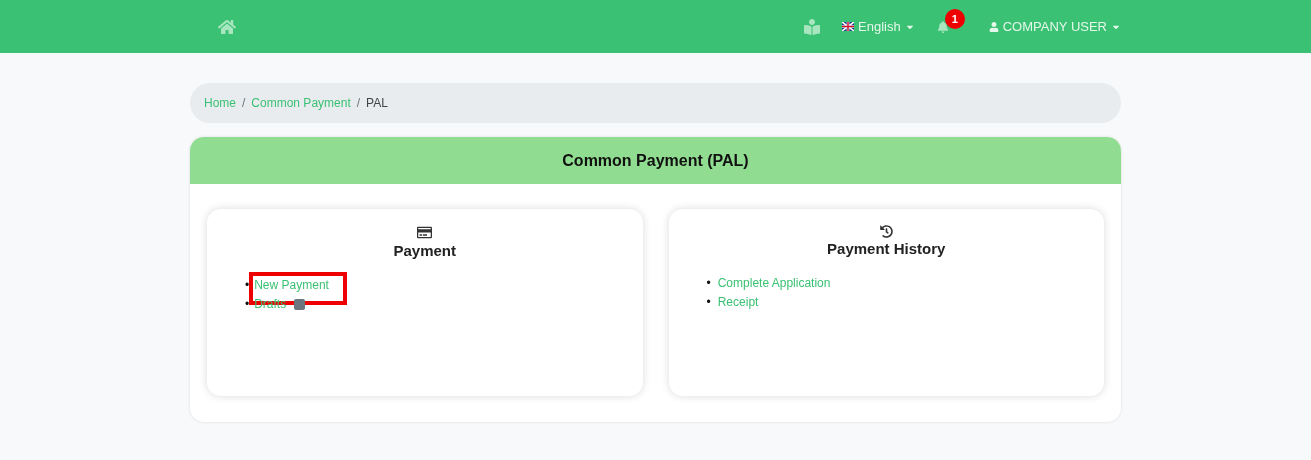  Describe the element at coordinates (291, 285) in the screenshot. I see `link: New Payment` at that location.